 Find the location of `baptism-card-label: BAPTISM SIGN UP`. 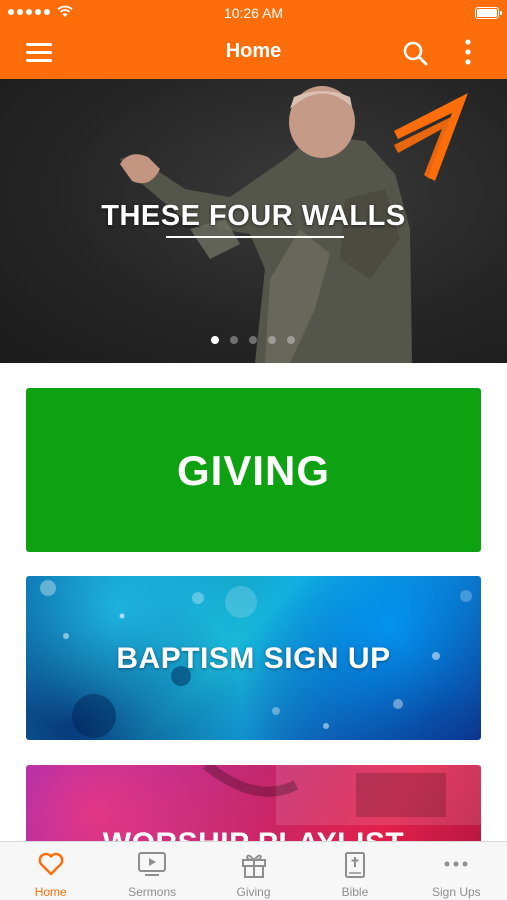

baptism-card-label: BAPTISM SIGN UP is located at coordinates (253, 658).